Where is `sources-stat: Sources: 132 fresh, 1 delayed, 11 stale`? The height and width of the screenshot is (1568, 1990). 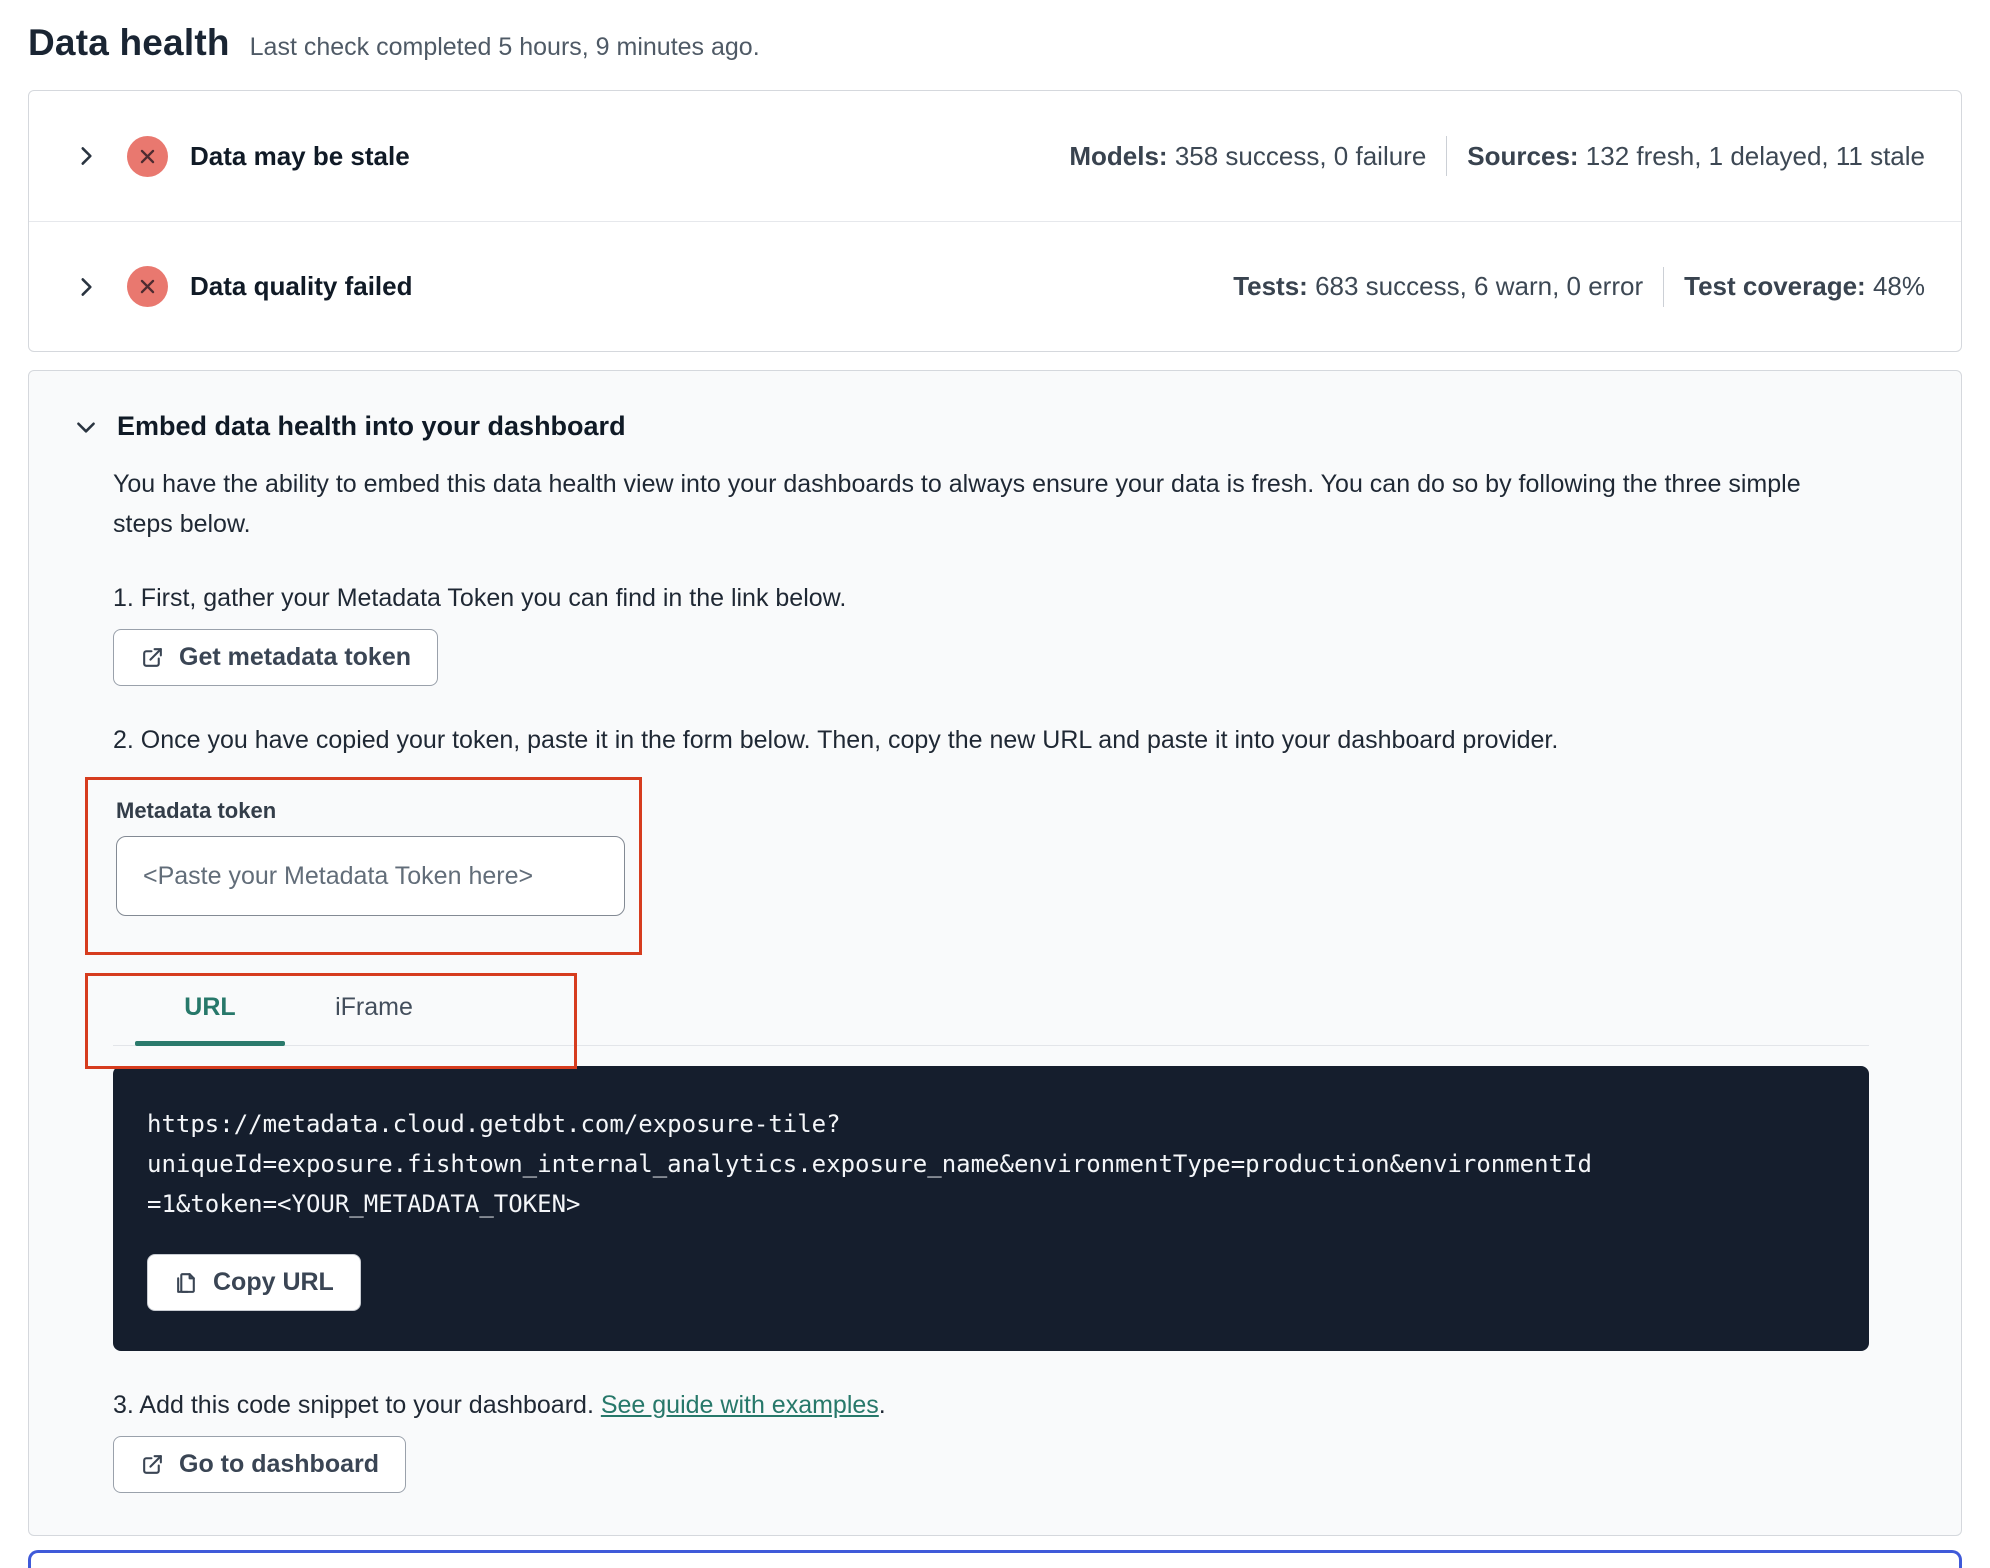
sources-stat: Sources: 132 fresh, 1 delayed, 11 stale is located at coordinates (1696, 156).